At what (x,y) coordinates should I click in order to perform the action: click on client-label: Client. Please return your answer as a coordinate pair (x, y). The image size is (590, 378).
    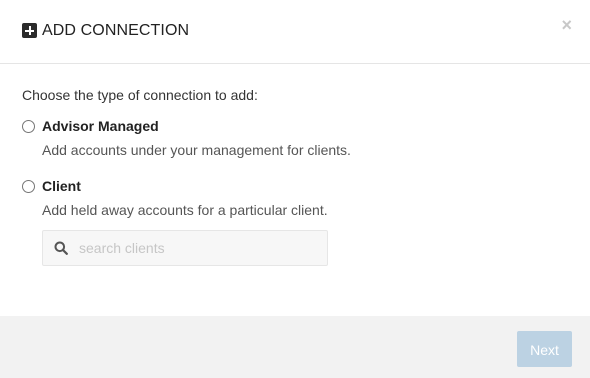
    Looking at the image, I should click on (61, 186).